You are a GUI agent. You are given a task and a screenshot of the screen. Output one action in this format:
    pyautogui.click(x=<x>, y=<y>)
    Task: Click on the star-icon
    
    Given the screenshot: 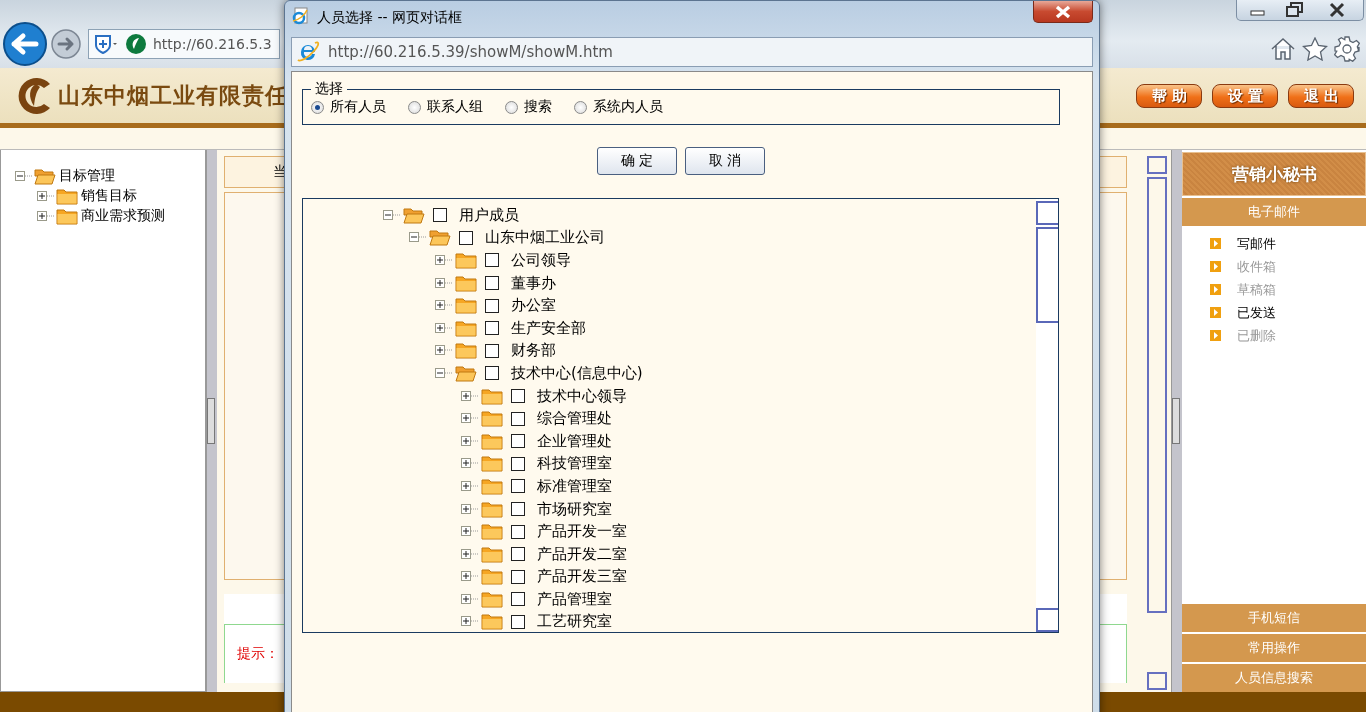 What is the action you would take?
    pyautogui.click(x=1315, y=49)
    